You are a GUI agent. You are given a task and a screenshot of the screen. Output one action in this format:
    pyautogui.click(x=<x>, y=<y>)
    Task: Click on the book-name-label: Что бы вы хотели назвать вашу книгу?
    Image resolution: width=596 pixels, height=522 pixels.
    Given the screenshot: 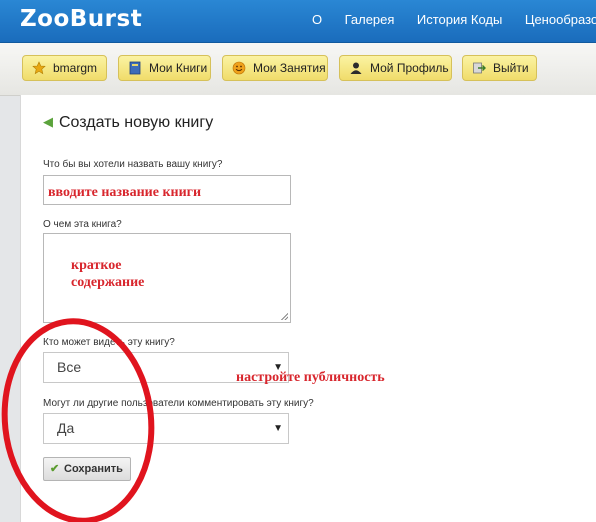 What is the action you would take?
    pyautogui.click(x=133, y=164)
    